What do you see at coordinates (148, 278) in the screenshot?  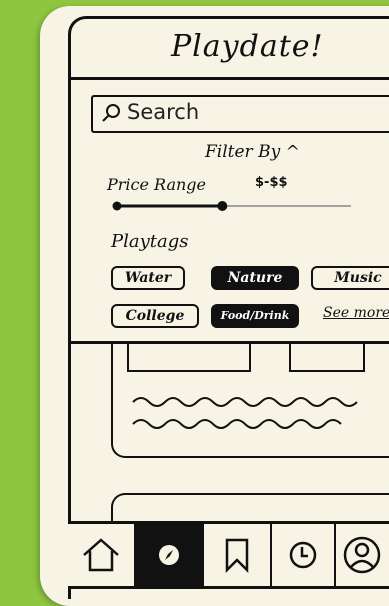 I see `tag-water: Water` at bounding box center [148, 278].